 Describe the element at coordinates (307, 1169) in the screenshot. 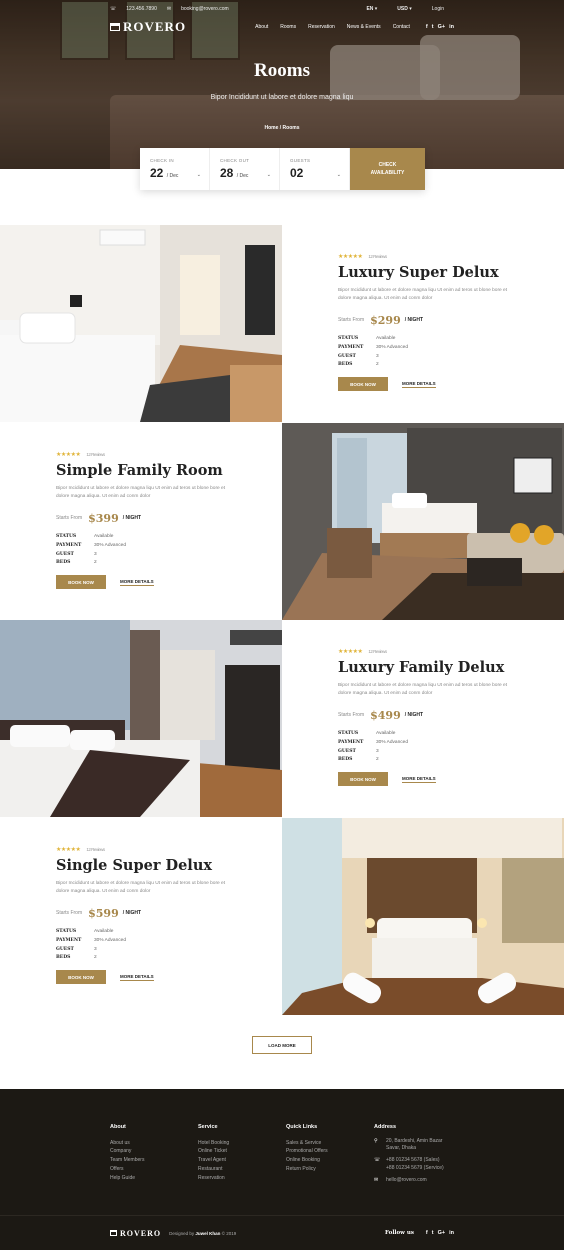

I see `footer-link: Return Policy` at that location.